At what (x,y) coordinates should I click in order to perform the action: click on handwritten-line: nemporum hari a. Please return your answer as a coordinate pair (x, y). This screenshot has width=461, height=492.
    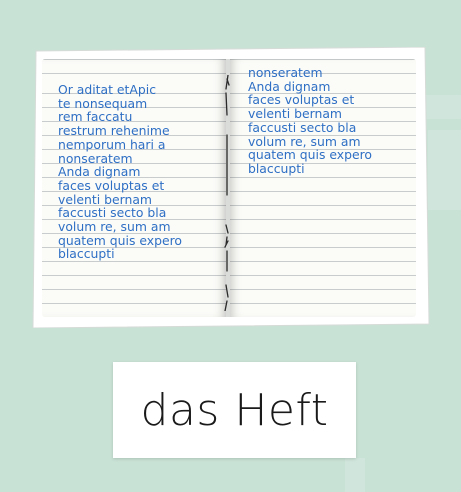
    Looking at the image, I should click on (112, 144).